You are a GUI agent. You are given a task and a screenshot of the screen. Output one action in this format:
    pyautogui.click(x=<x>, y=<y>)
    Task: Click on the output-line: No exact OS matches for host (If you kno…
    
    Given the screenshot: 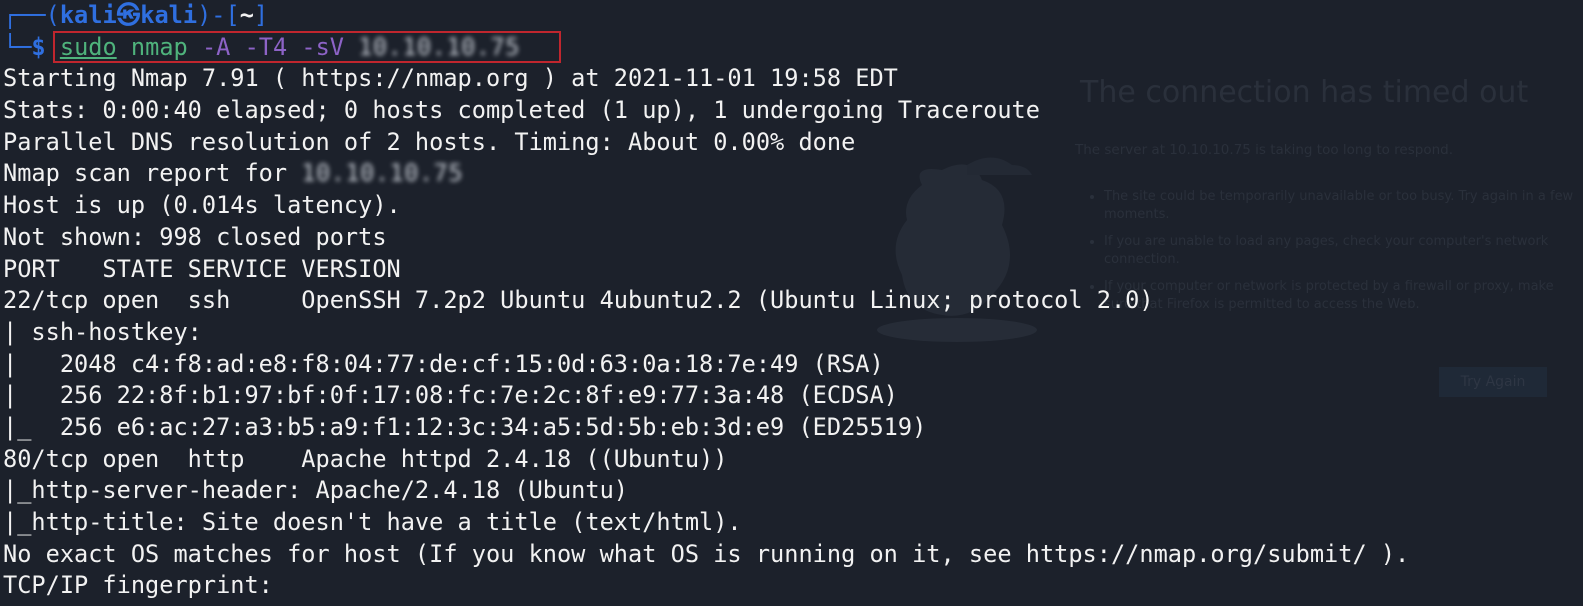 What is the action you would take?
    pyautogui.click(x=706, y=553)
    